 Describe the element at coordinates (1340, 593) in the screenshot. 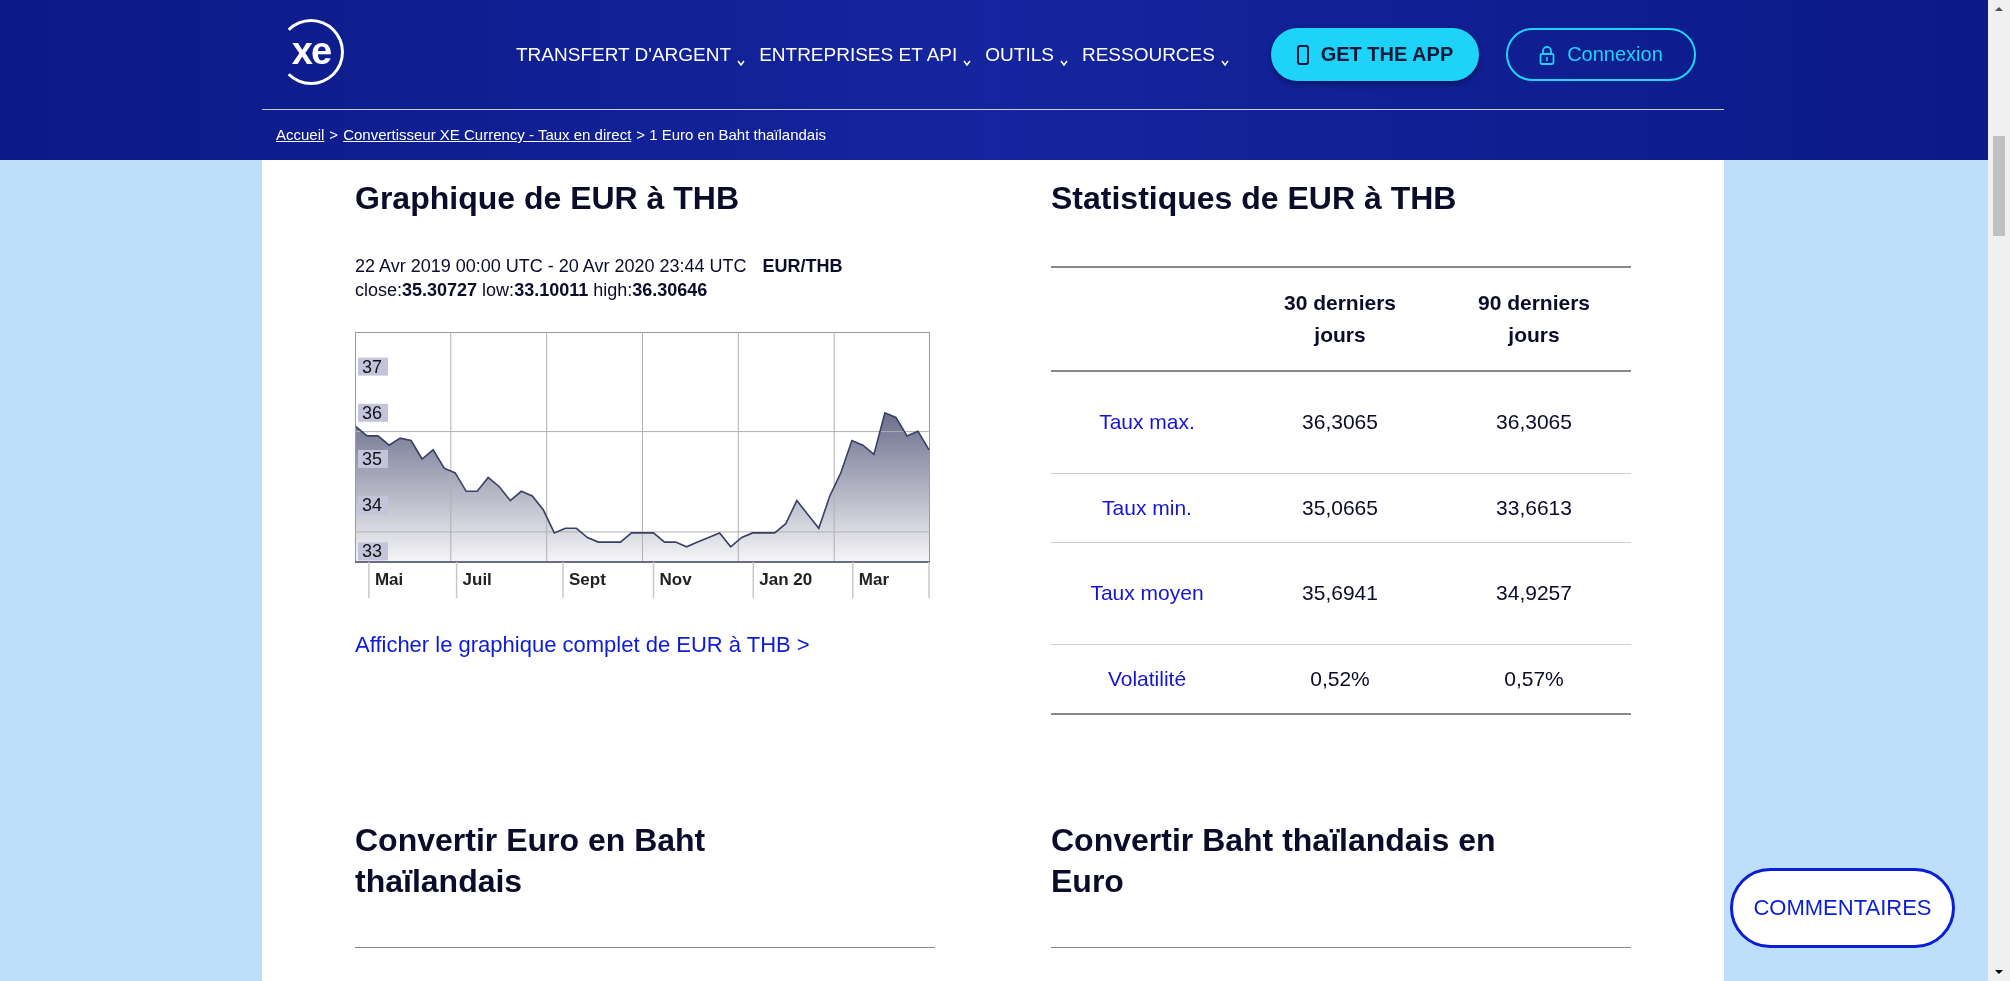

I see `table-cell: 35,6941` at that location.